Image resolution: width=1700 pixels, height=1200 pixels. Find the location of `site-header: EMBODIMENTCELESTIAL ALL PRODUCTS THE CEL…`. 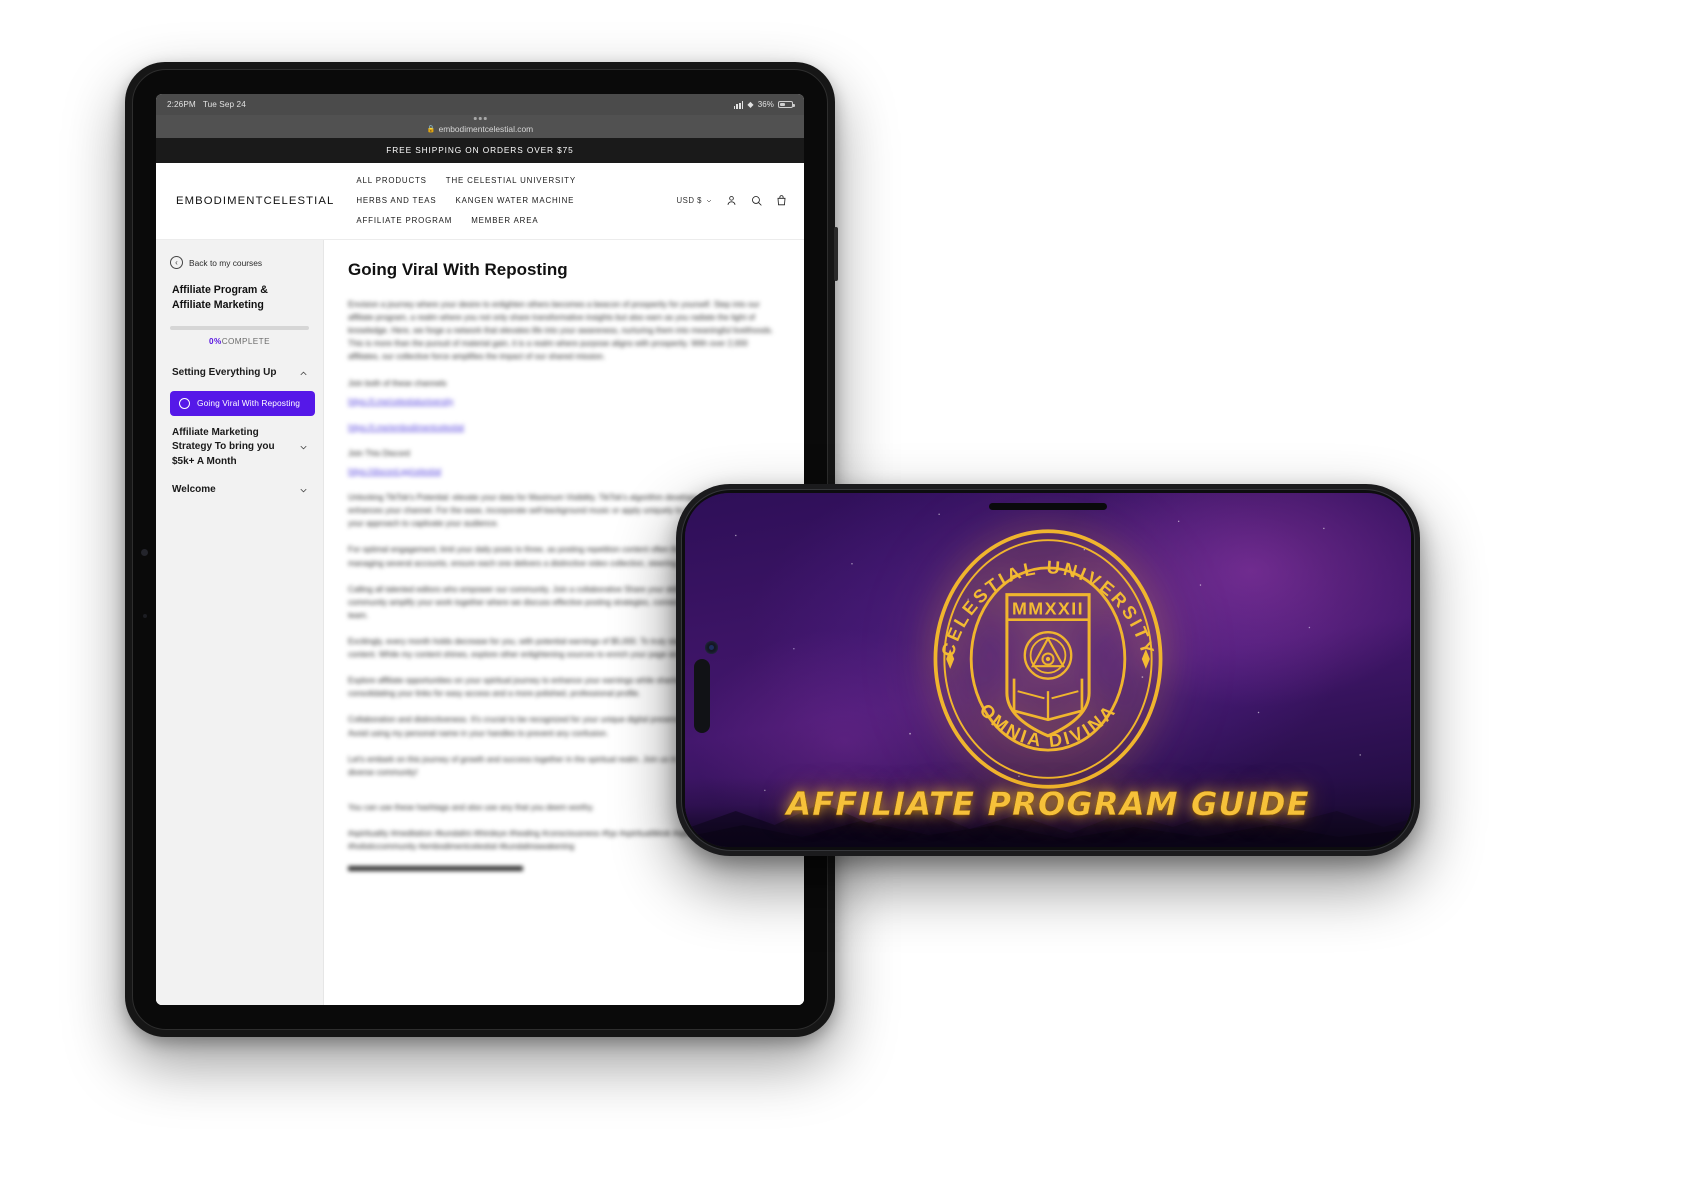

site-header: EMBODIMENTCELESTIAL ALL PRODUCTS THE CEL… is located at coordinates (480, 201).